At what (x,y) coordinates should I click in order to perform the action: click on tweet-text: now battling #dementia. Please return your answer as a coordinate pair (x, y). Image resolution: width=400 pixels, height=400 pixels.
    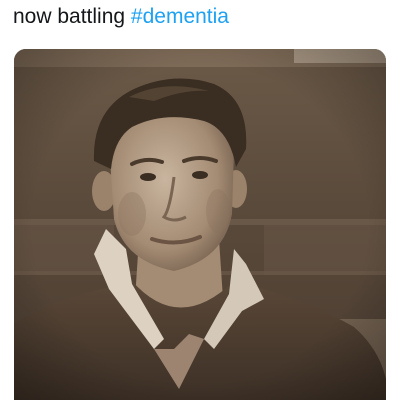
    Looking at the image, I should click on (121, 17).